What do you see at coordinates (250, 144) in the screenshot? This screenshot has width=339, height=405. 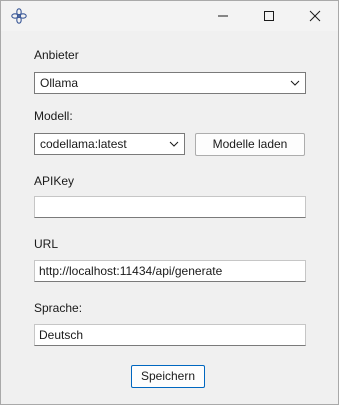 I see `load-models-button: Modelle laden` at bounding box center [250, 144].